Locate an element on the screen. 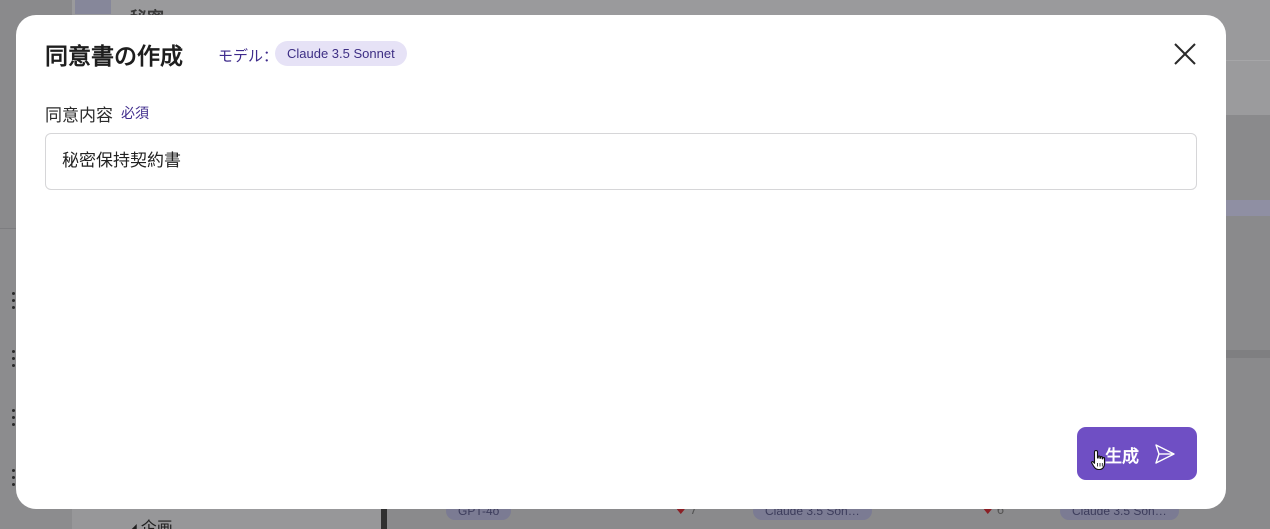  modal-title: 同意書の作成 is located at coordinates (114, 57).